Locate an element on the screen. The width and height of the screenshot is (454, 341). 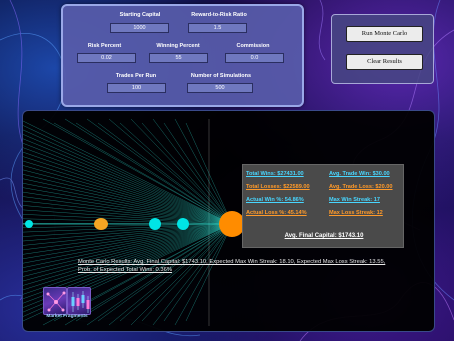
logo-tile-left is located at coordinates (55, 301).